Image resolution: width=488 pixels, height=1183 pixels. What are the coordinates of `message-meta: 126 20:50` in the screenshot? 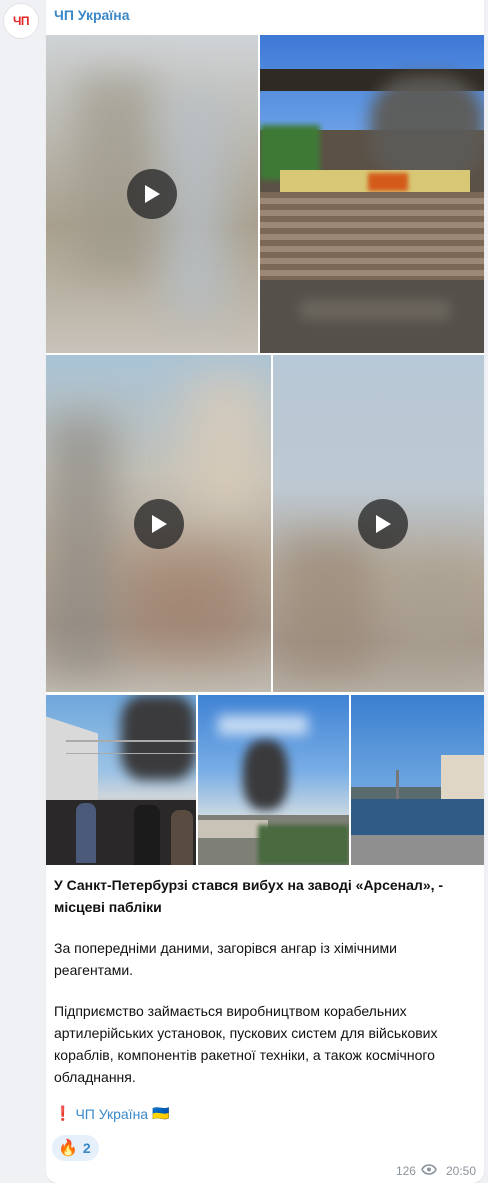 It's located at (436, 1171).